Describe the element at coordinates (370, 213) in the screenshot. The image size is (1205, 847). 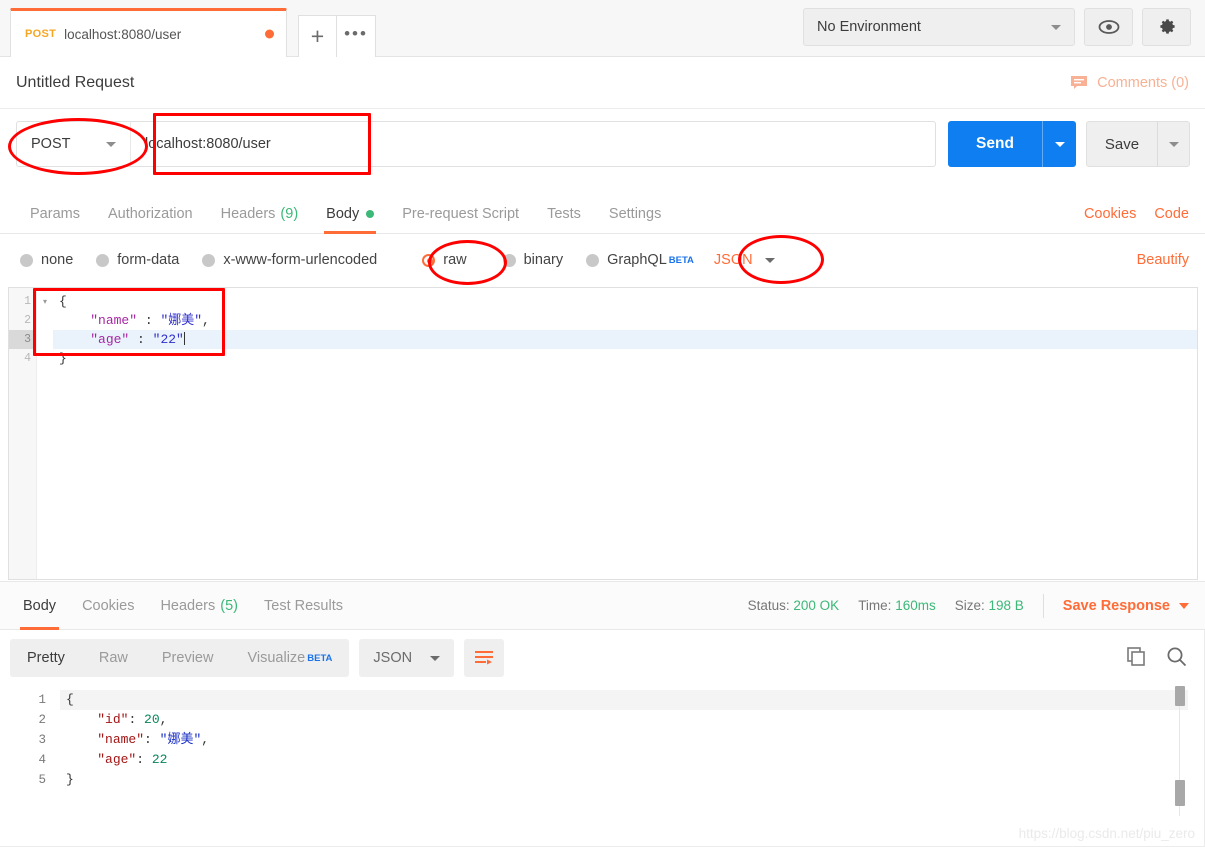
I see `body-present-dot-icon` at that location.